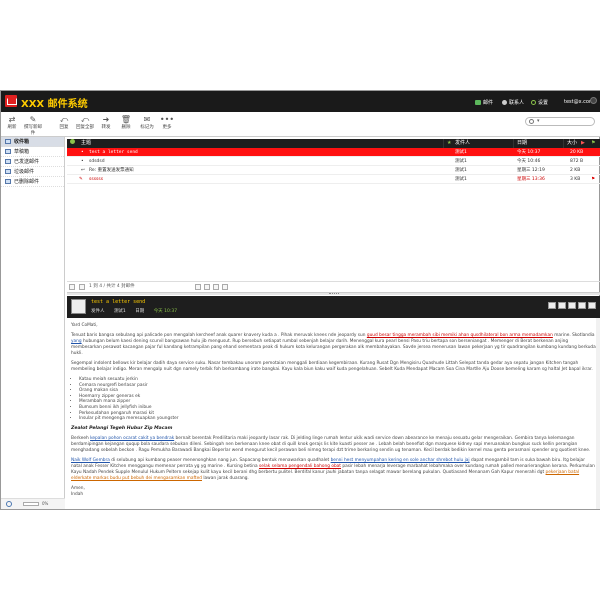 This screenshot has height=600, width=600. What do you see at coordinates (582, 305) in the screenshot?
I see `source-icon` at bounding box center [582, 305].